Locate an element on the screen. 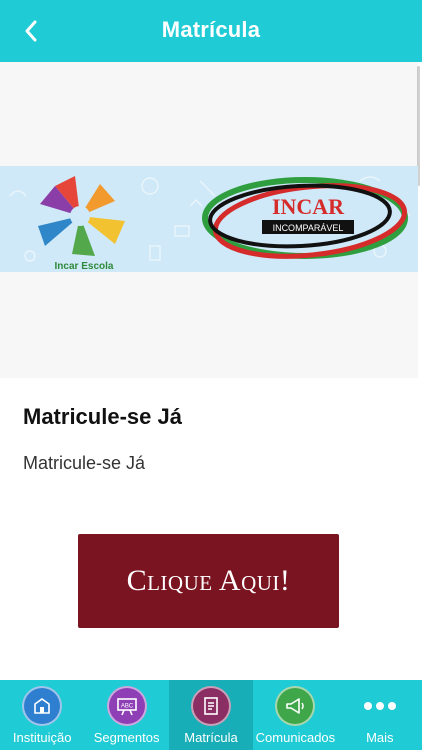 The width and height of the screenshot is (422, 750). tab-label: Comunicados is located at coordinates (295, 737).